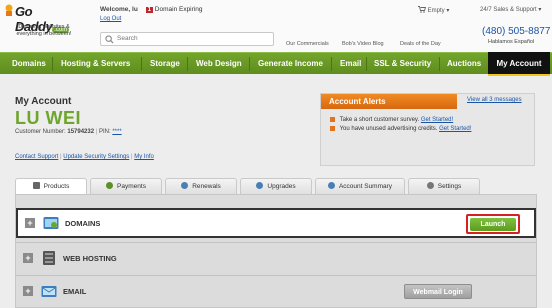 This screenshot has width=552, height=308. Describe the element at coordinates (365, 186) in the screenshot. I see `tab-label: Account Summary` at that location.